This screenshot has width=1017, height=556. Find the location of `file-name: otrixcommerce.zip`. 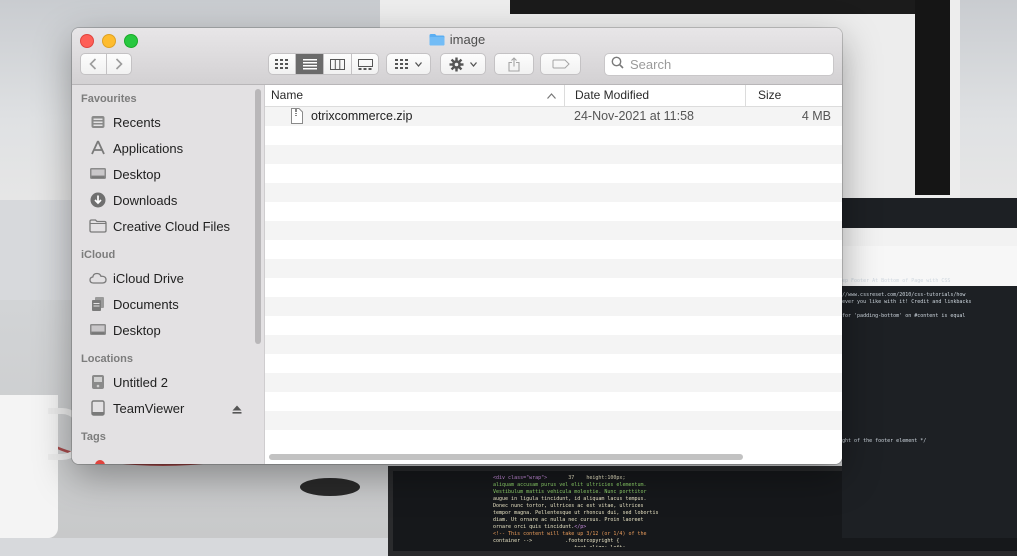

file-name: otrixcommerce.zip is located at coordinates (362, 116).